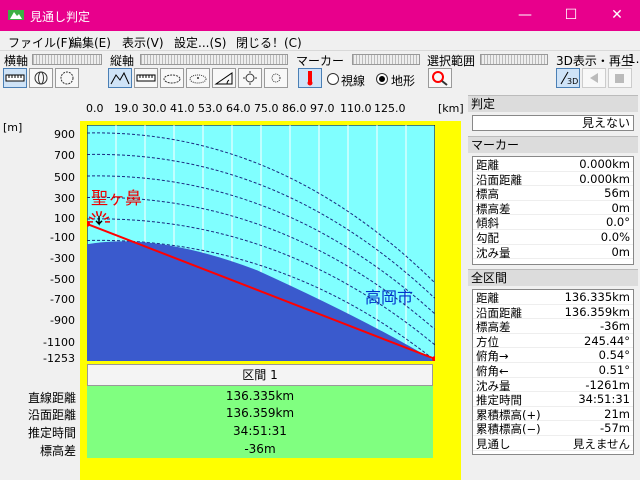 Image resolution: width=640 pixels, height=480 pixels. I want to click on maximize-button: ☐, so click(571, 15).